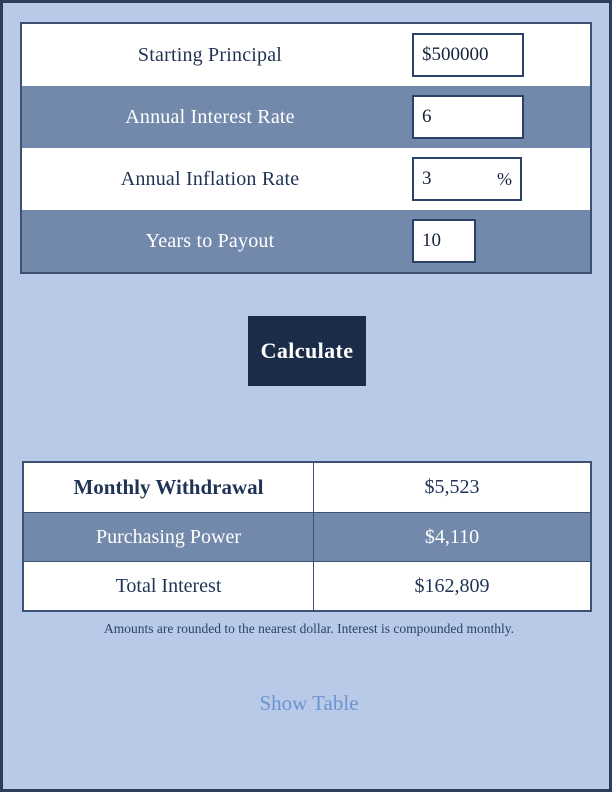 This screenshot has width=612, height=792. Describe the element at coordinates (452, 536) in the screenshot. I see `result-value-purchasing-power: $4,110` at that location.